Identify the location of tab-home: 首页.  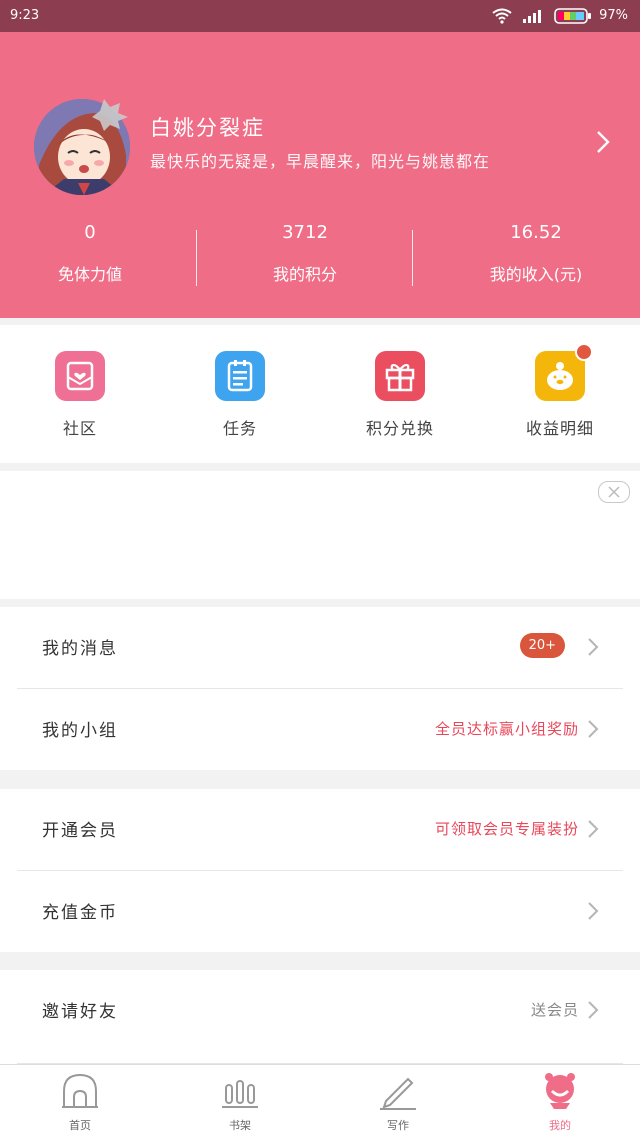
(80, 1102).